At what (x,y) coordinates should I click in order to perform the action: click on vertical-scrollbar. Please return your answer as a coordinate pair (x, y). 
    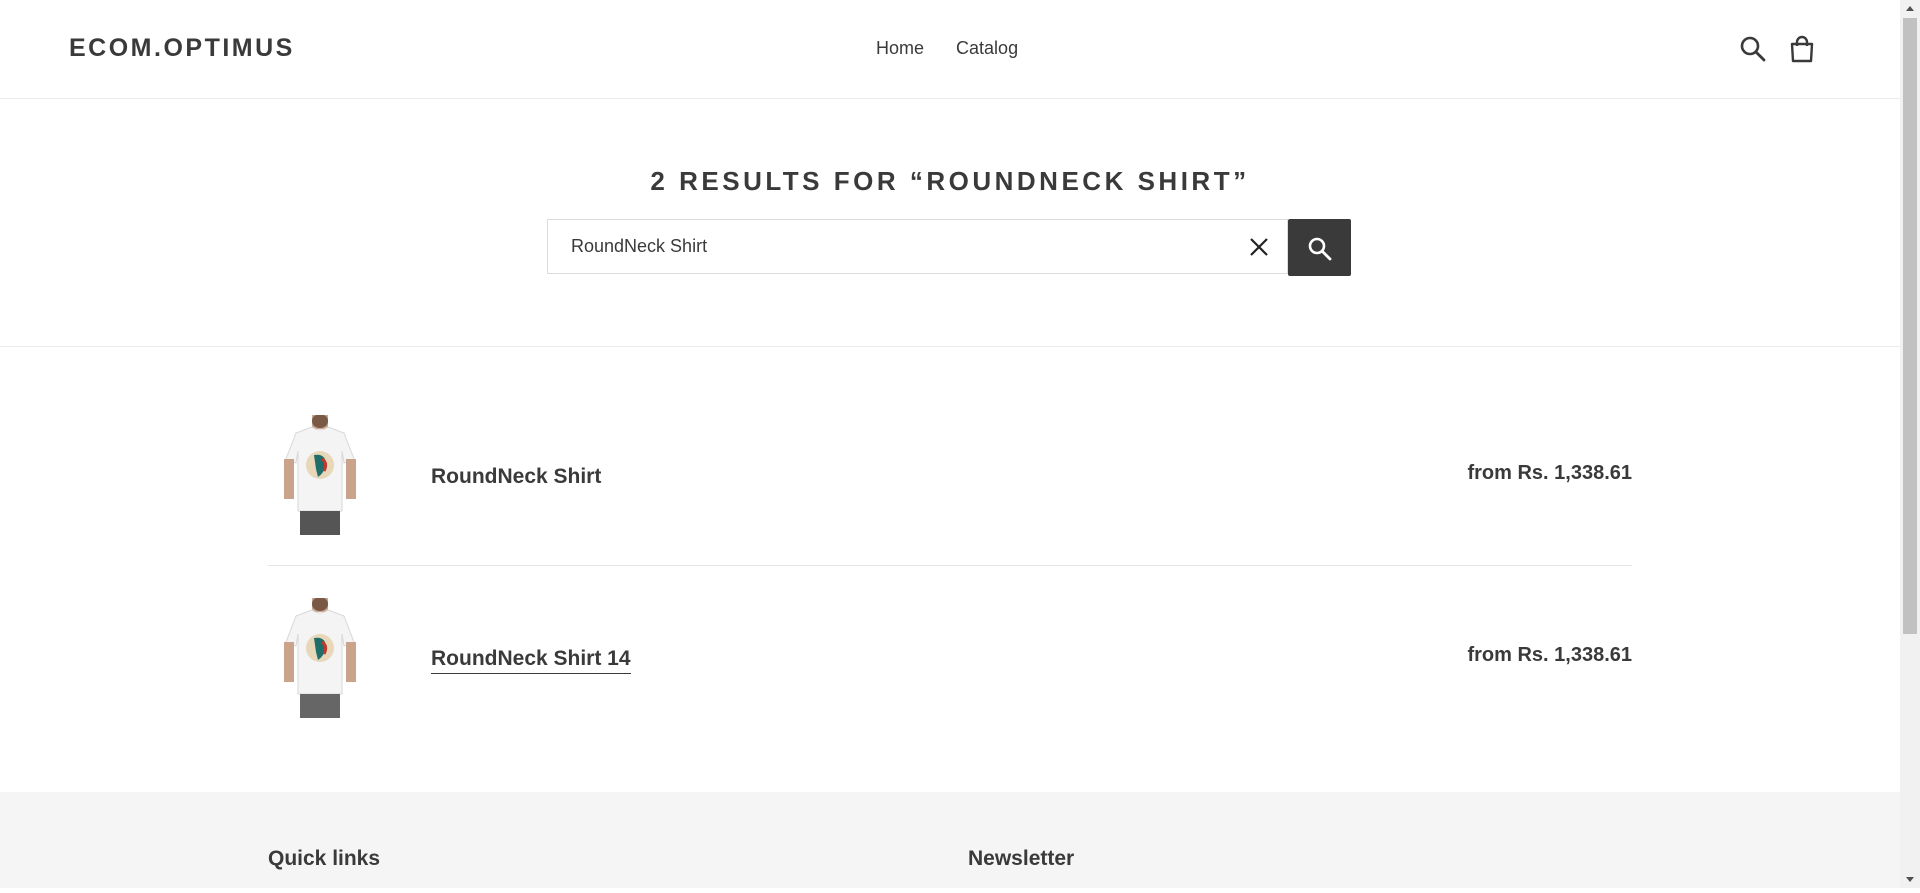
    Looking at the image, I should click on (1910, 444).